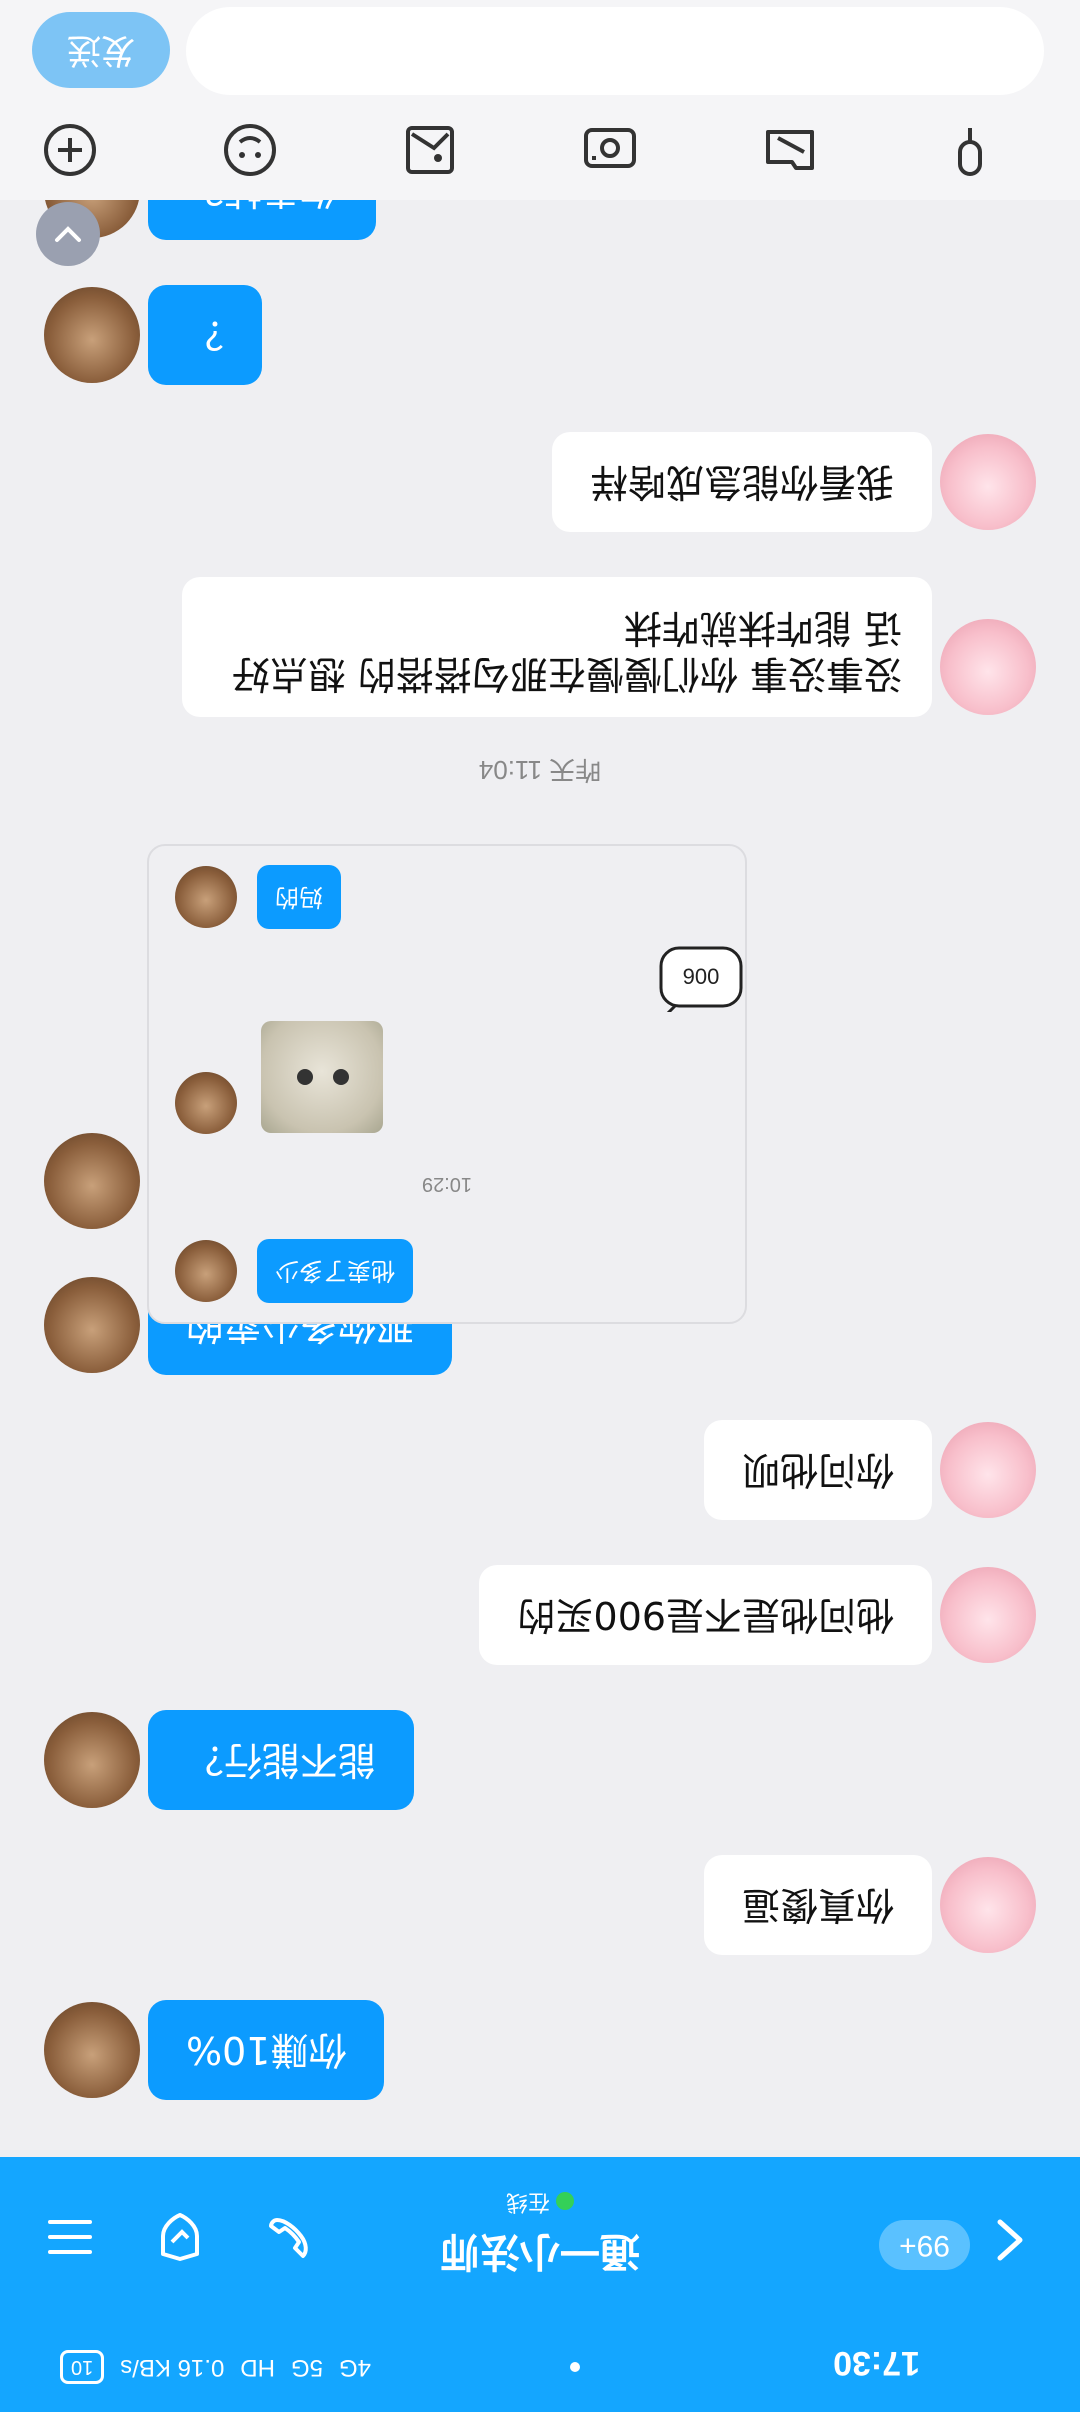  What do you see at coordinates (817, 1905) in the screenshot?
I see `message-bubble: 你真傻逼` at bounding box center [817, 1905].